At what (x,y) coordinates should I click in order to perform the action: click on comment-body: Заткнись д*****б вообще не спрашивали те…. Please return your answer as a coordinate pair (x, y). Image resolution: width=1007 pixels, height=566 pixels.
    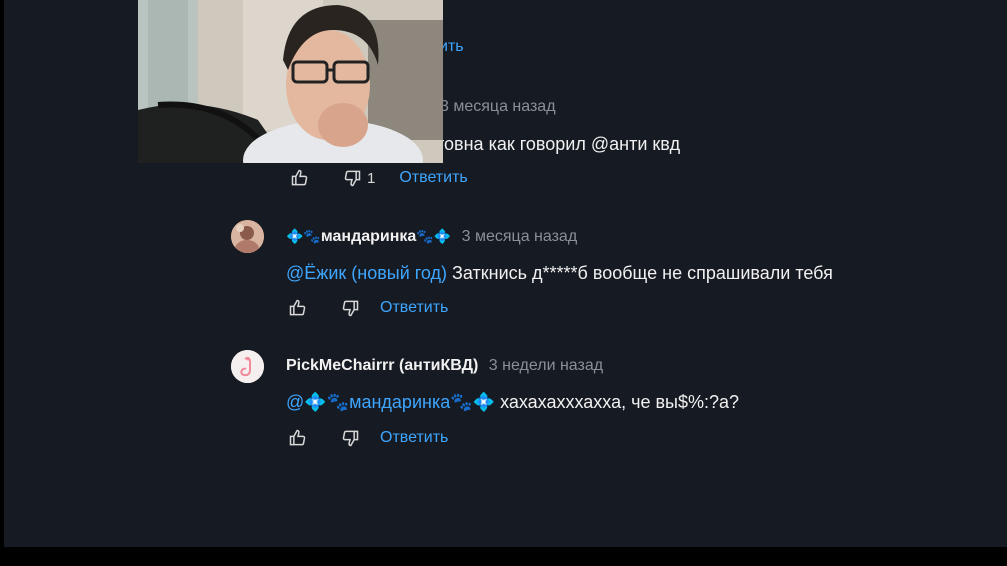
    Looking at the image, I should click on (640, 273).